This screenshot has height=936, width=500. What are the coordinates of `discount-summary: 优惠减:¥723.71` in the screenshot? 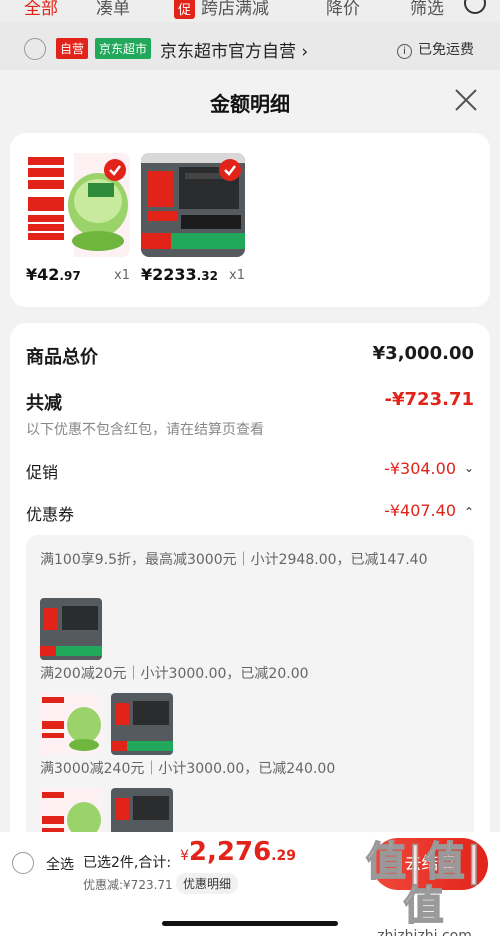 It's located at (128, 885).